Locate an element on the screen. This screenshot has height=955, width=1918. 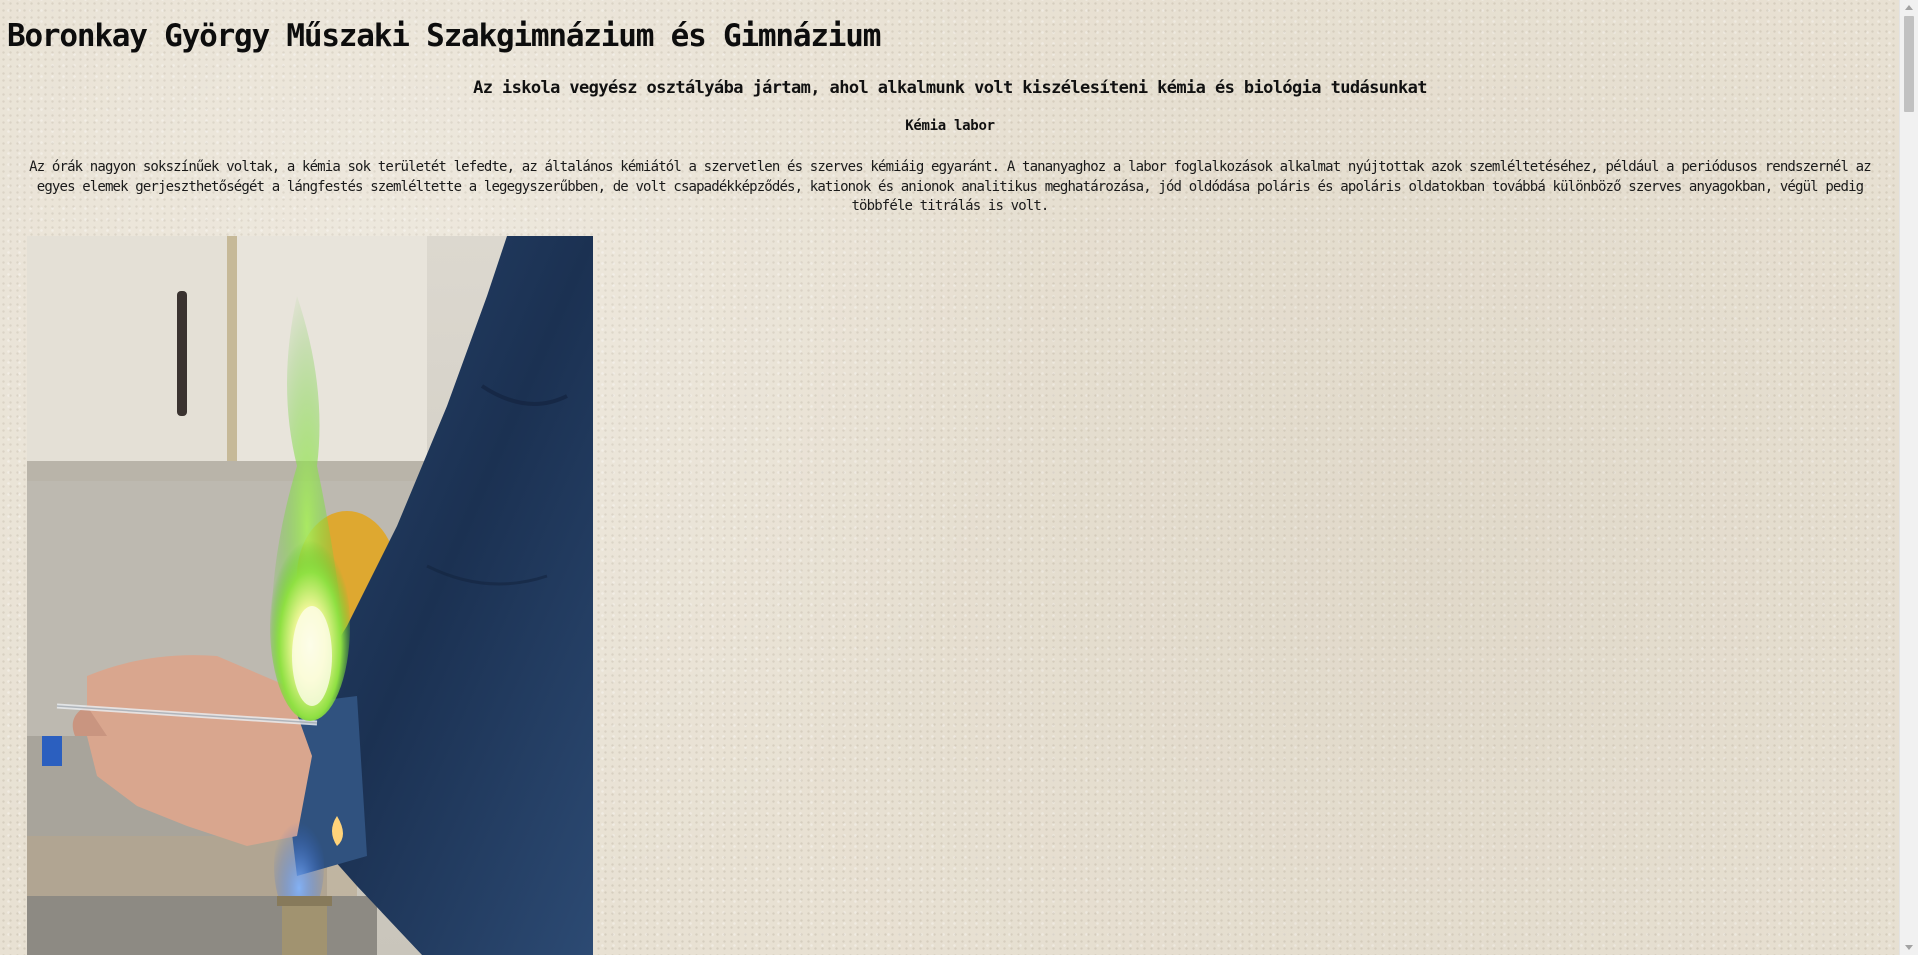
page-scrollbar is located at coordinates (1908, 477).